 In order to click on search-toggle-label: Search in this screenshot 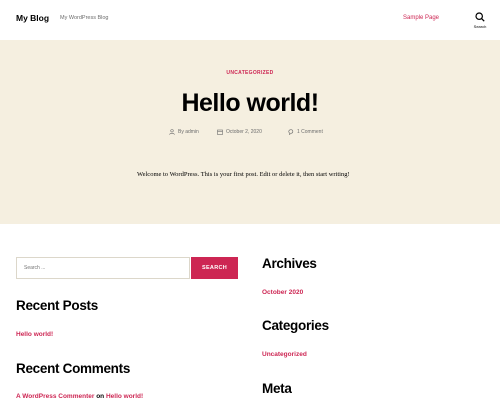, I will do `click(480, 26)`.